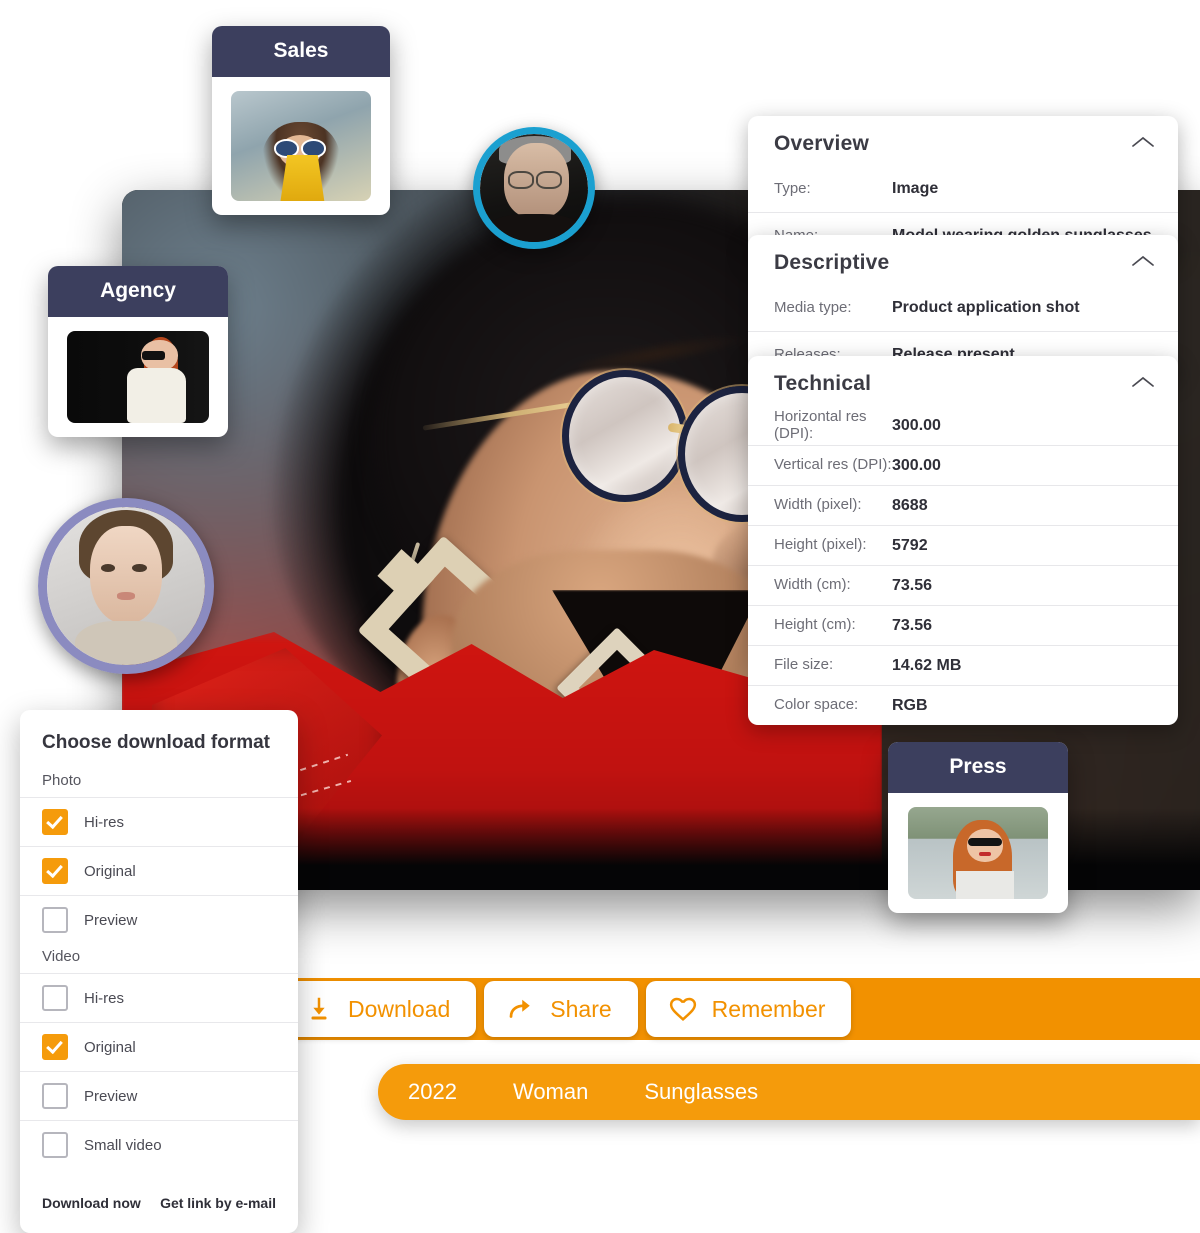 This screenshot has height=1233, width=1200. I want to click on technical-row-width-pixel: Width (pixel): 8688, so click(963, 505).